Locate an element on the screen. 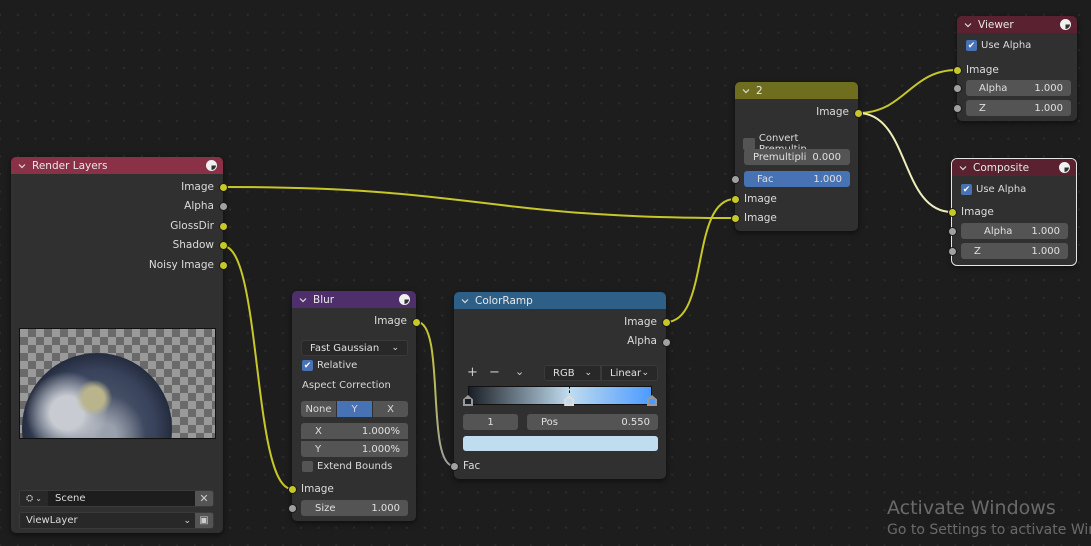 Image resolution: width=1091 pixels, height=546 pixels. link-renderlayers-image-to-mix-image2 is located at coordinates (479, 202).